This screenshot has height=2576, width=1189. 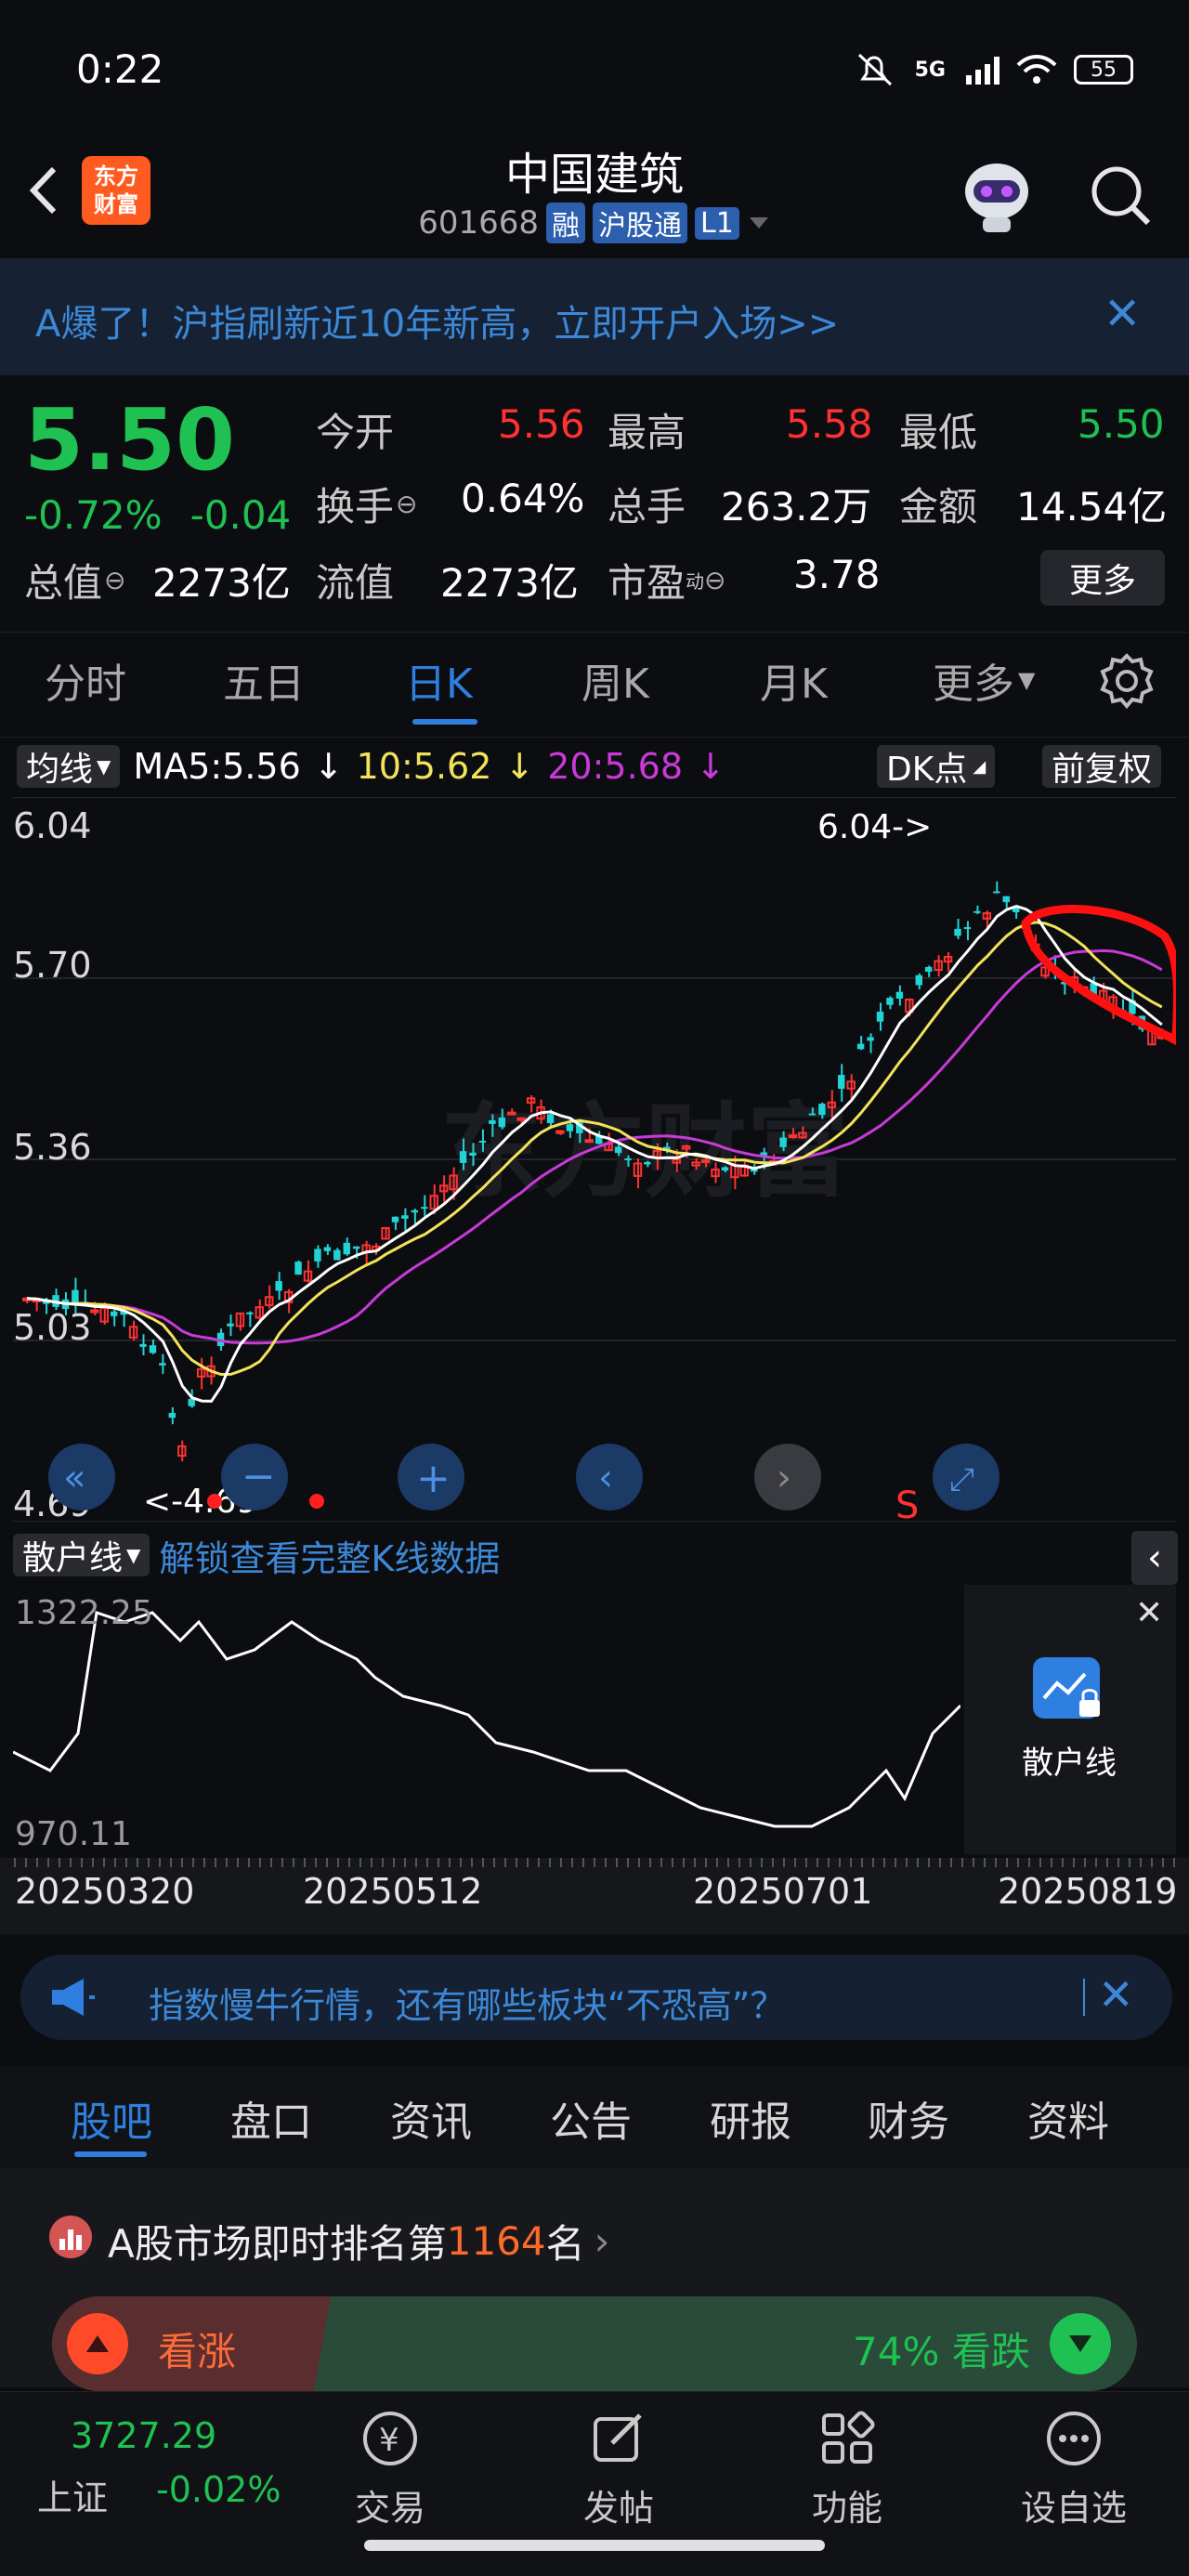 What do you see at coordinates (909, 2118) in the screenshot?
I see `tab-financials: 财务` at bounding box center [909, 2118].